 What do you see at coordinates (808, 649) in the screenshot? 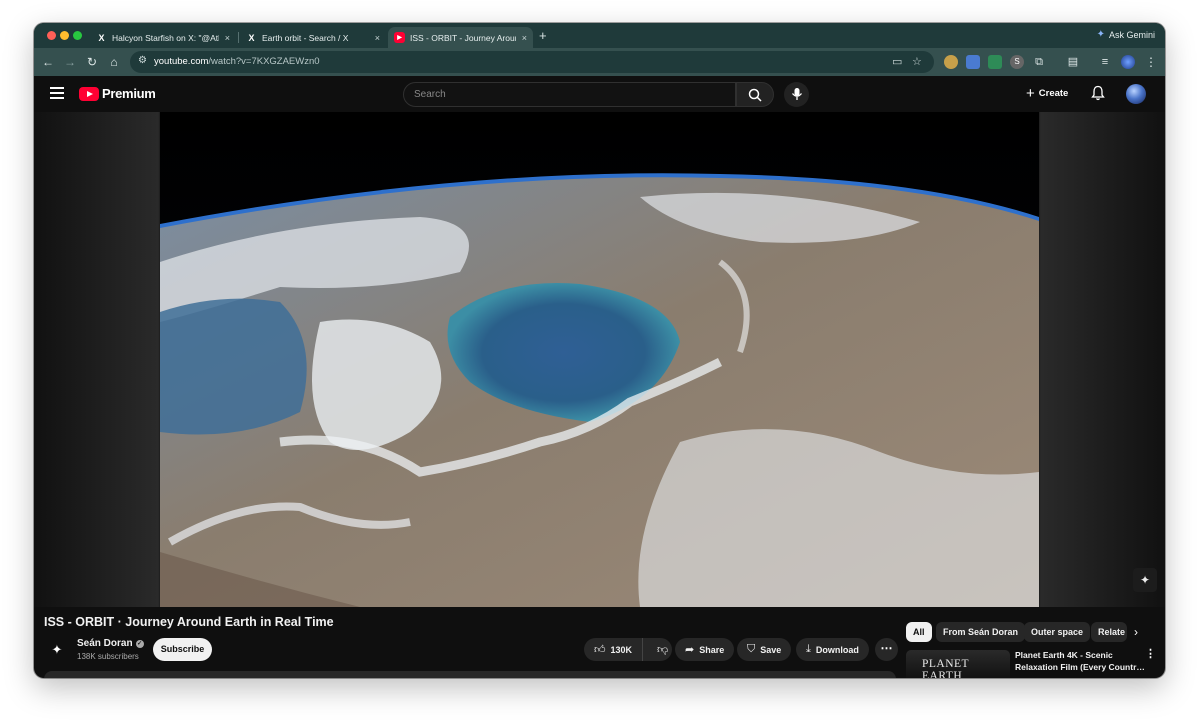
I see `download-icon: ⤓` at bounding box center [808, 649].